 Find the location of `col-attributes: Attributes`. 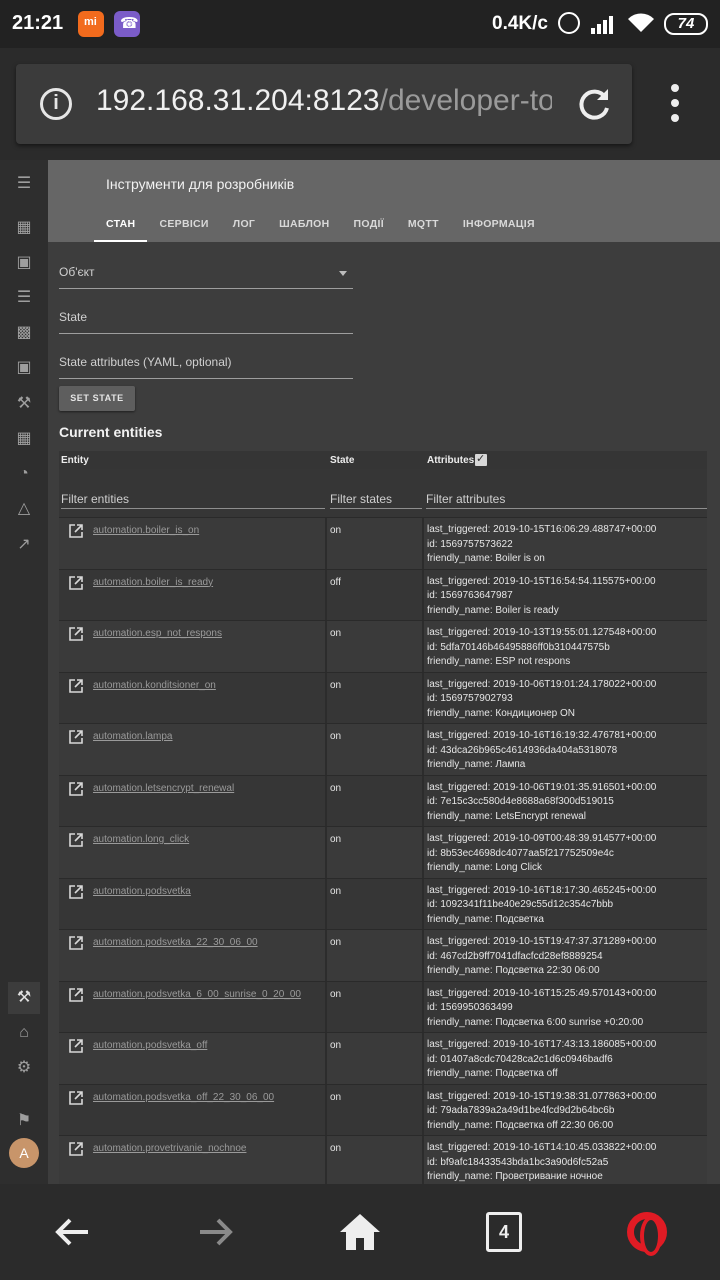

col-attributes: Attributes is located at coordinates (451, 460).